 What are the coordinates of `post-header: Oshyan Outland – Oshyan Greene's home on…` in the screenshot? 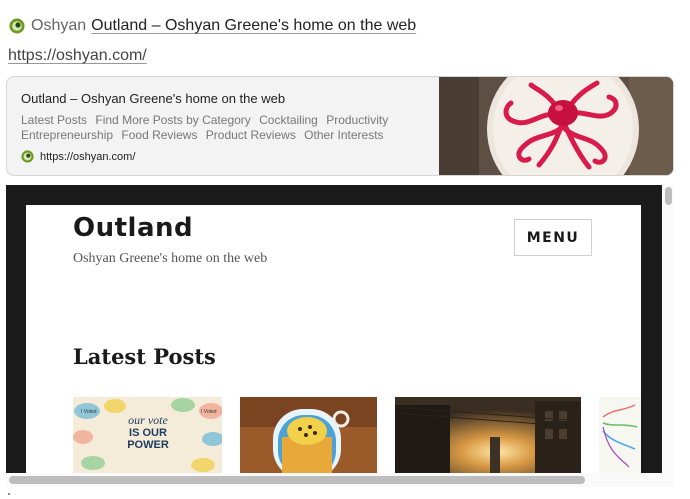 It's located at (212, 26).